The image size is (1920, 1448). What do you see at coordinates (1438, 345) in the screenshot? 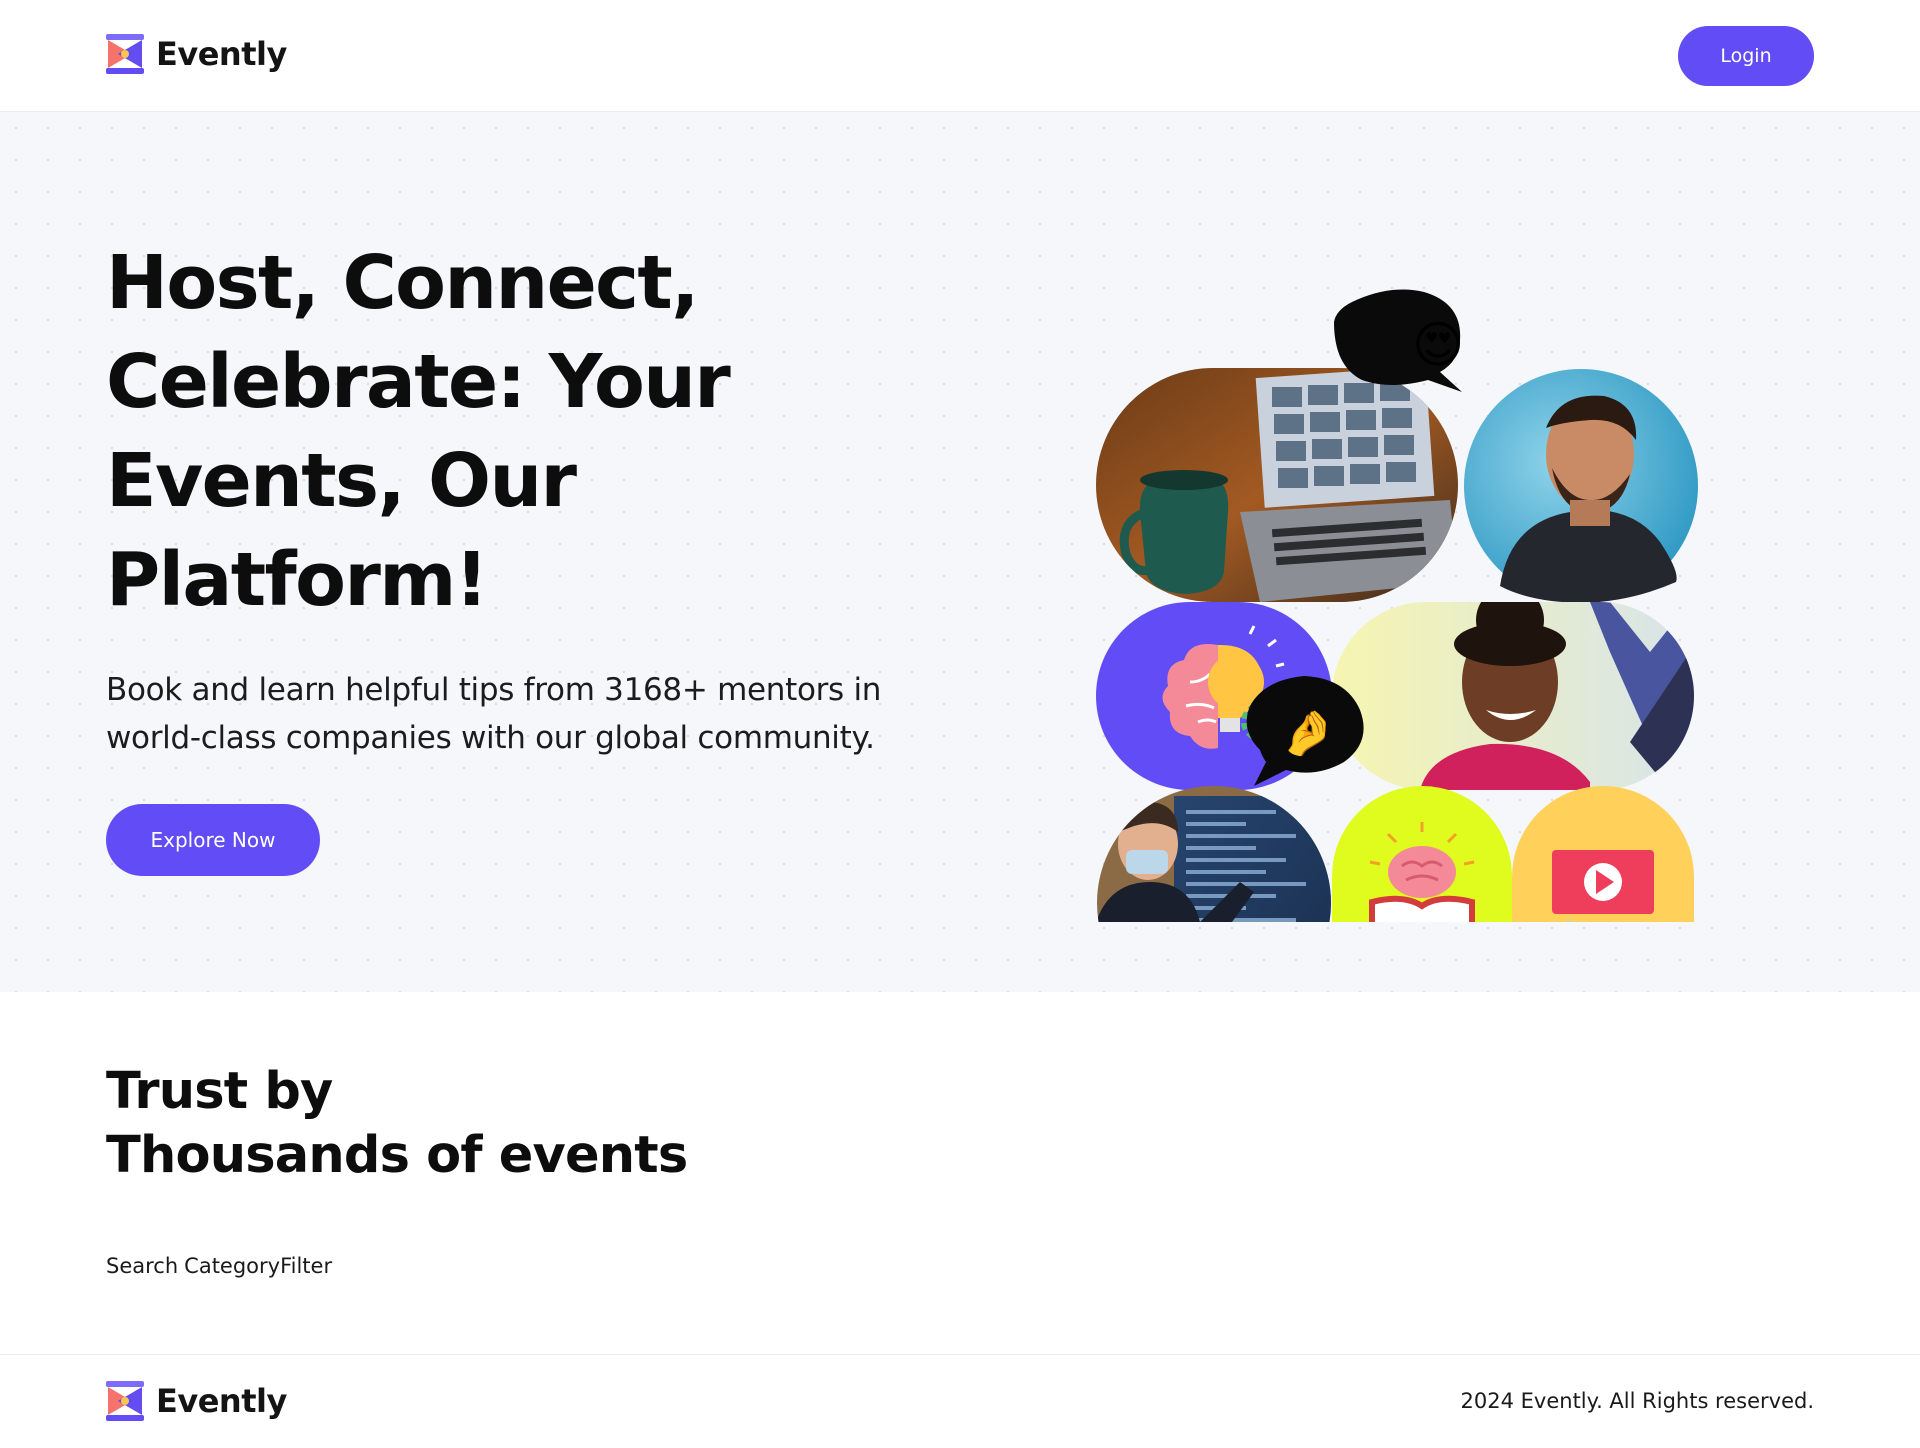
I see `heart-eyes-emoji: 😍` at bounding box center [1438, 345].